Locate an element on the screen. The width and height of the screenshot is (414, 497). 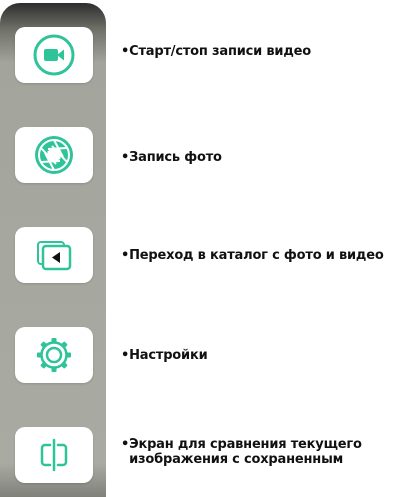
record-video-label: •Старт/стоп записи видео is located at coordinates (216, 51).